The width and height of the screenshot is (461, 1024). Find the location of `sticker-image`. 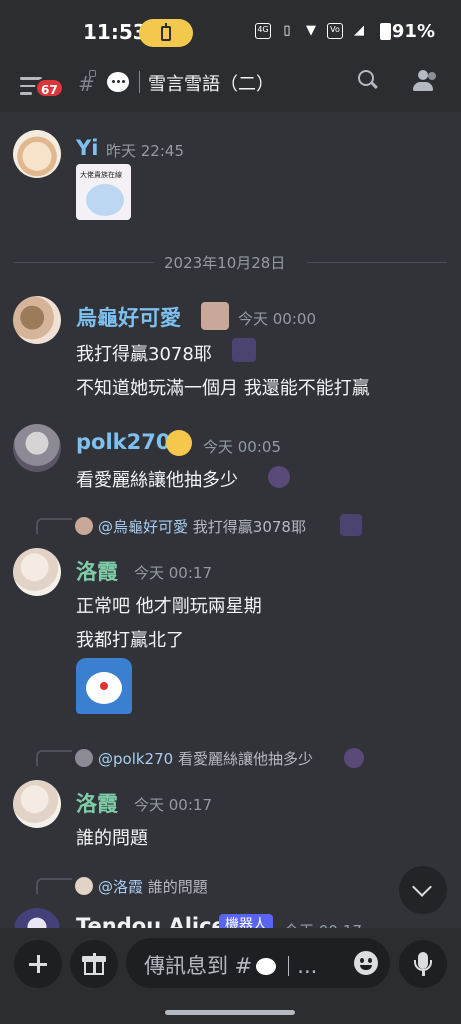

sticker-image is located at coordinates (104, 686).